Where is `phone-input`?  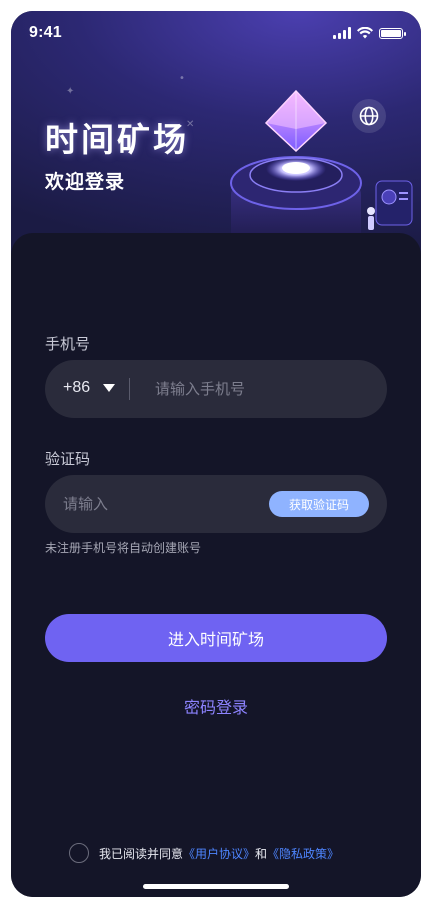
phone-input is located at coordinates (262, 389).